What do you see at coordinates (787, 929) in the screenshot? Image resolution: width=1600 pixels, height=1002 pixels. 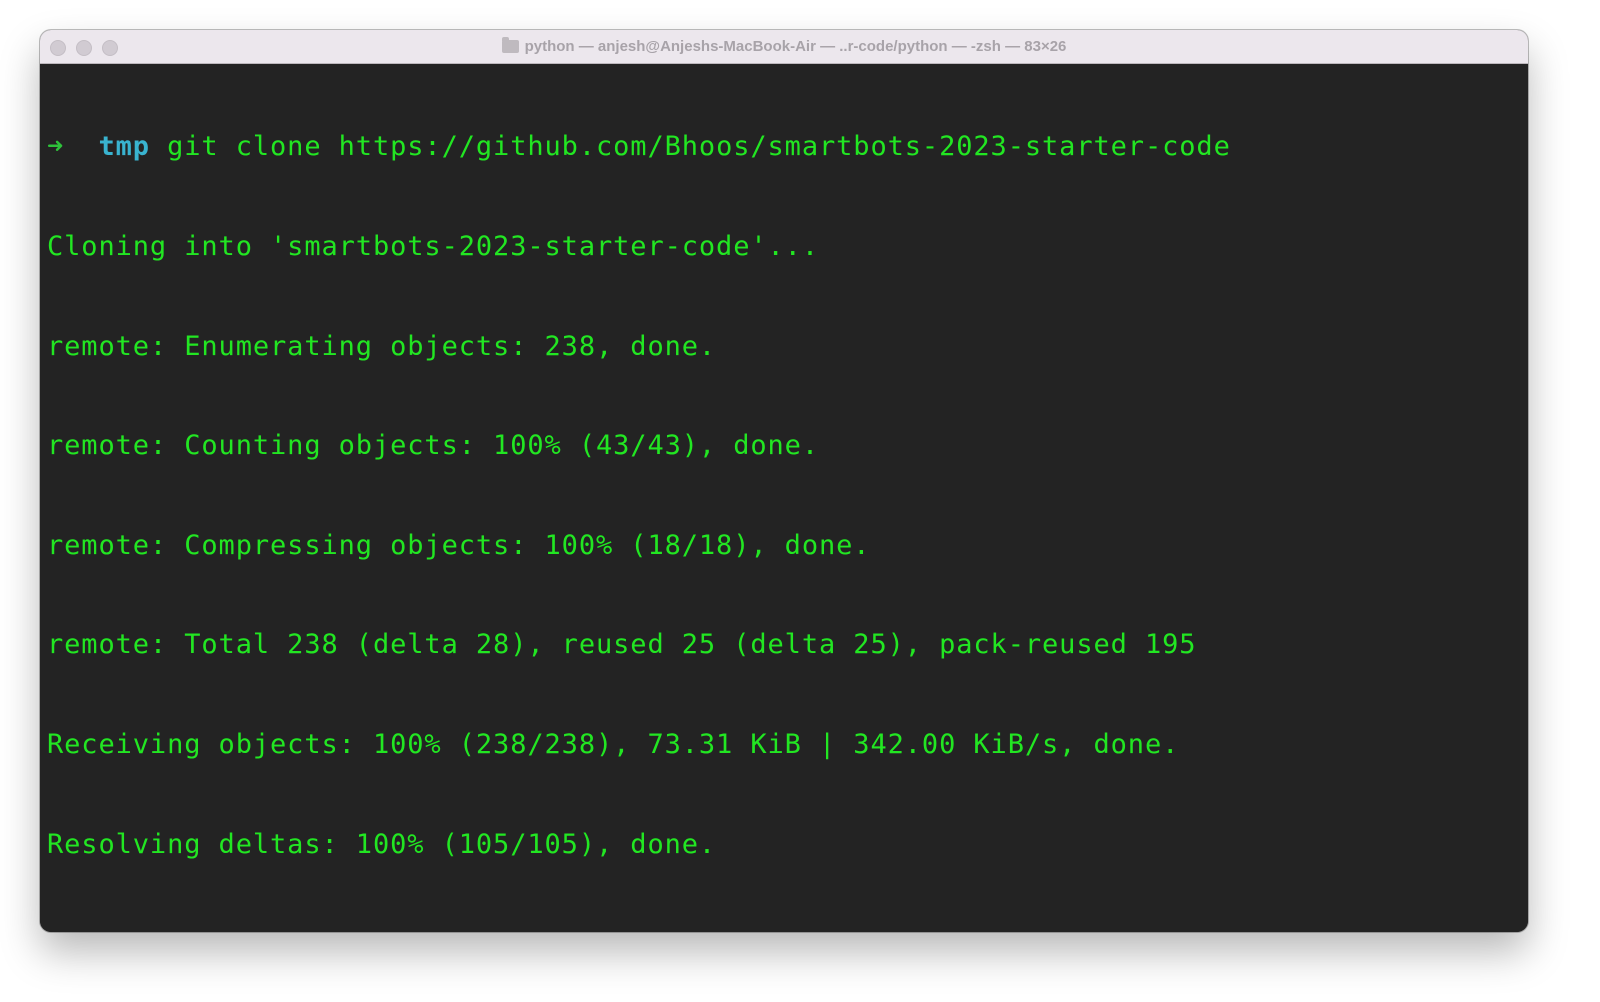 I see `current-prompt-line: ➜ tmp` at bounding box center [787, 929].